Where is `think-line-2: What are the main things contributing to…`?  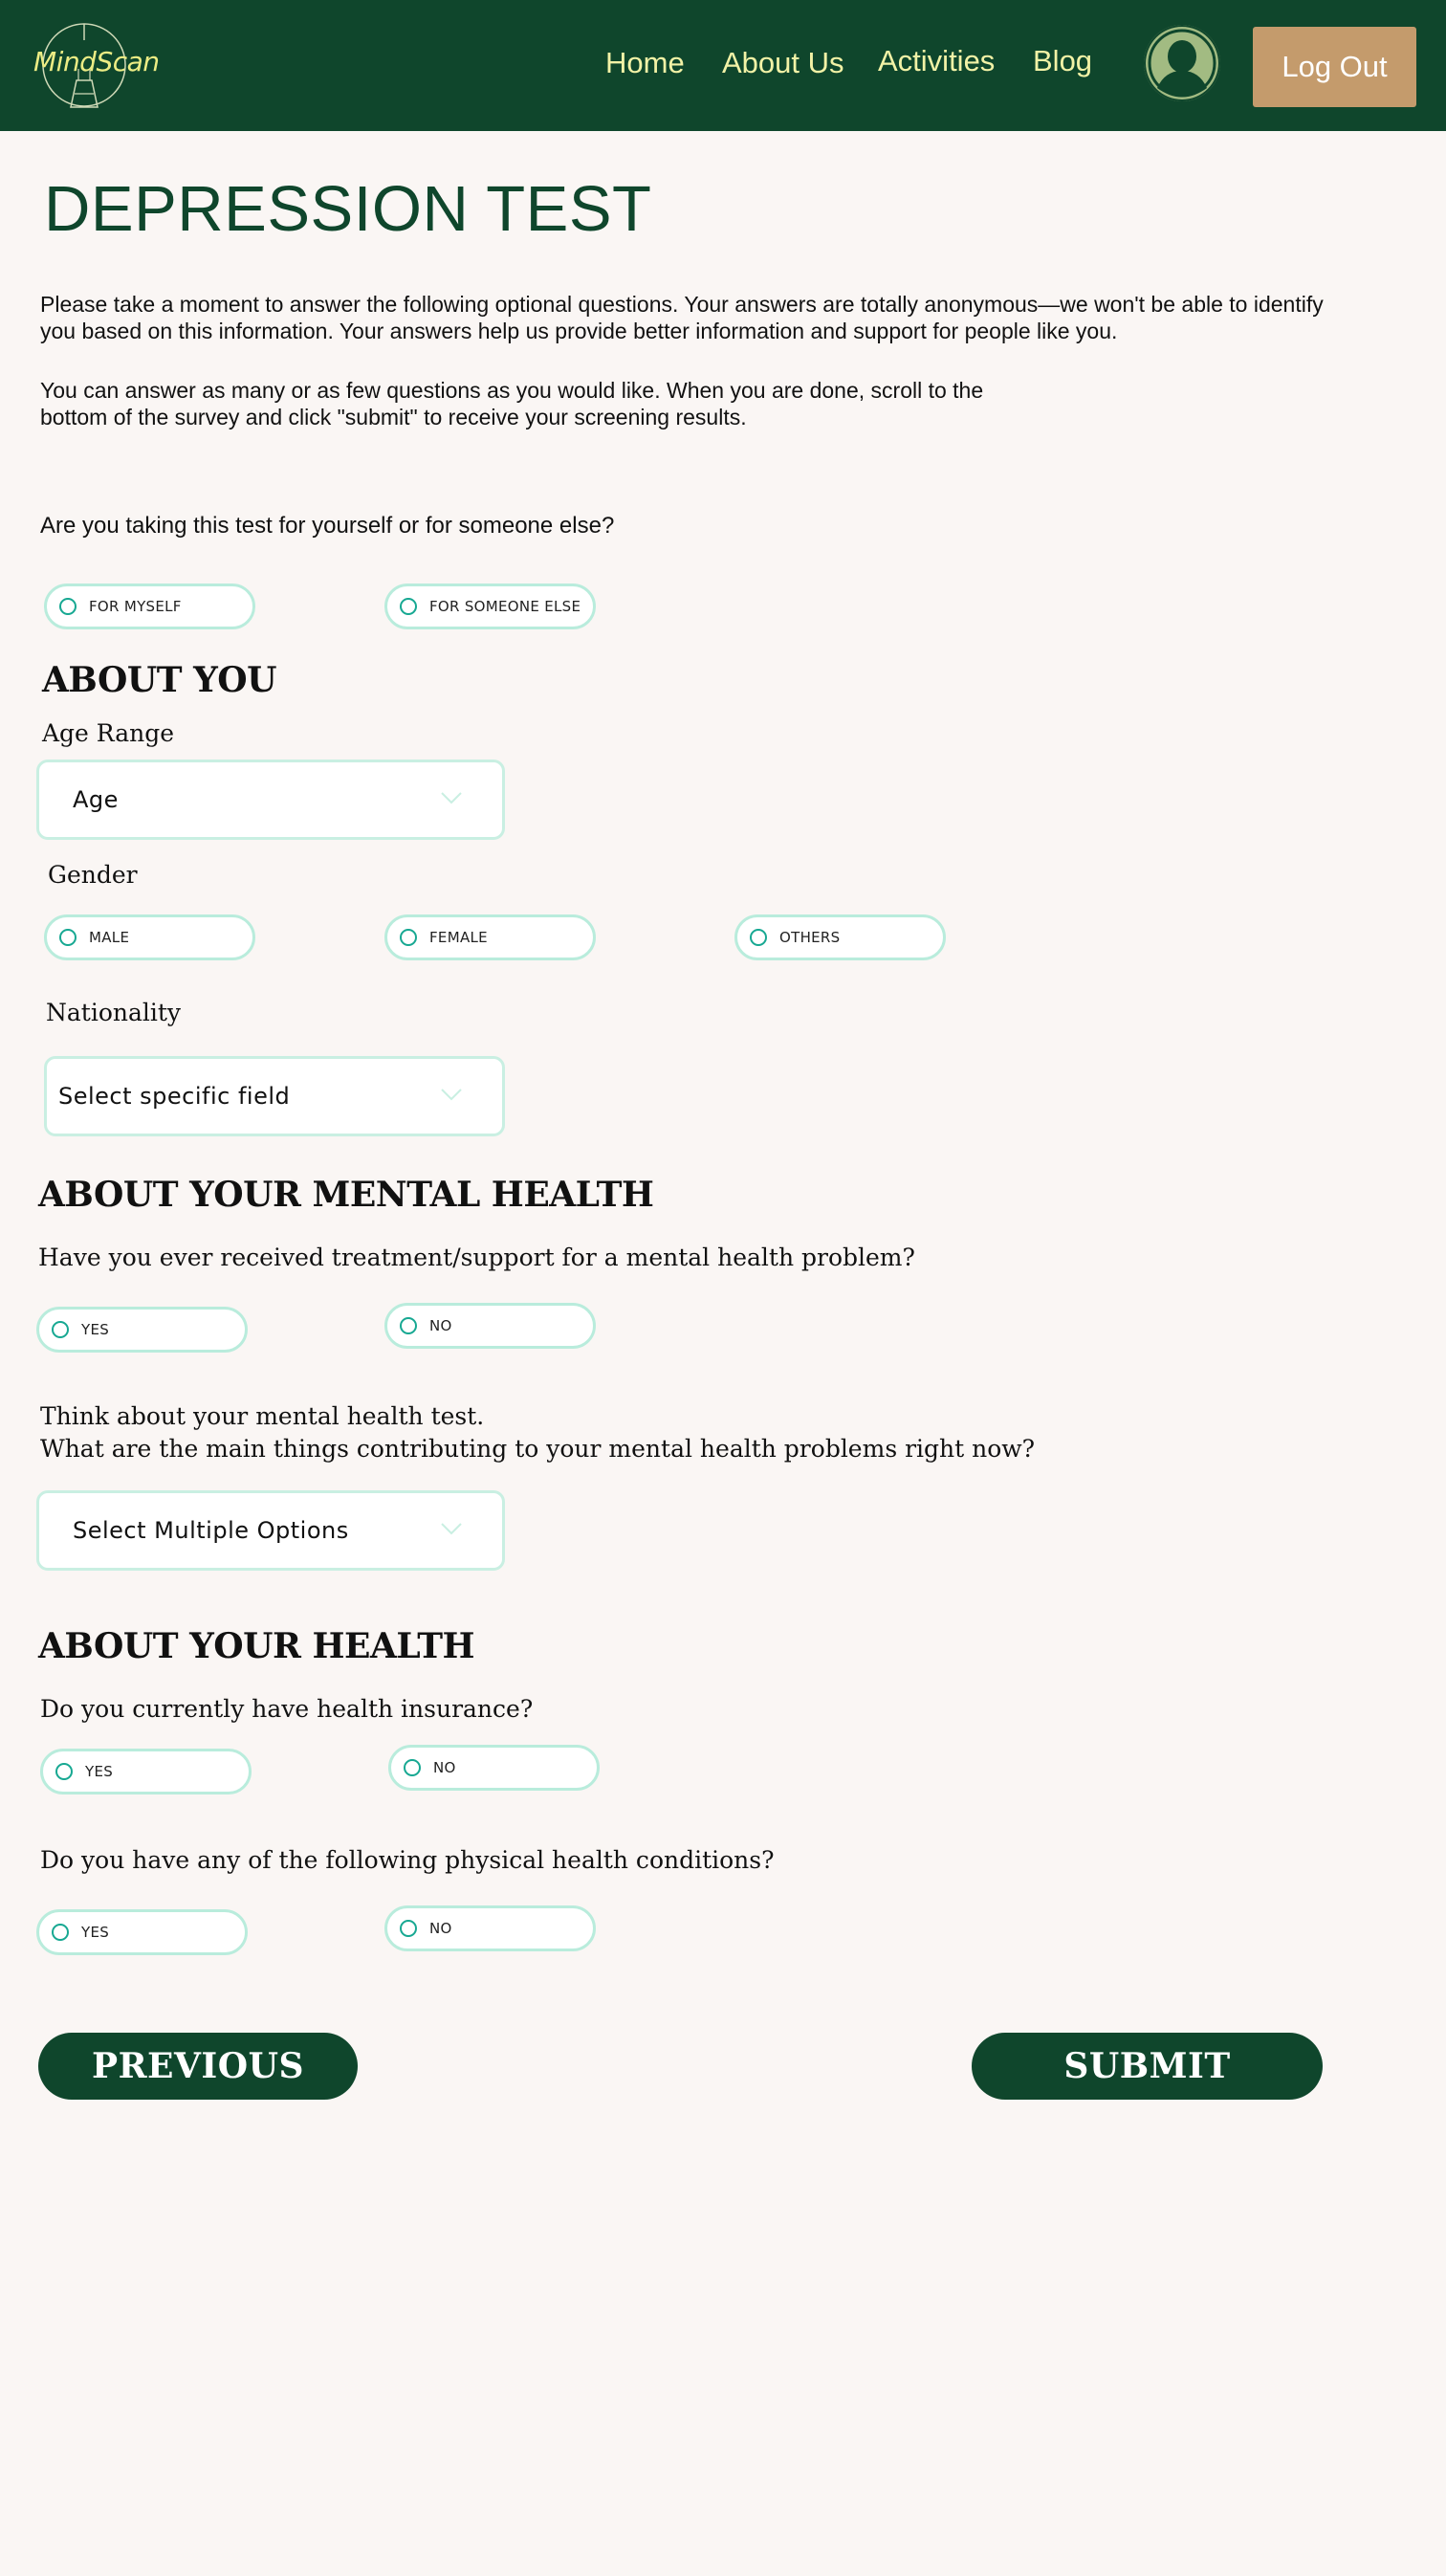 think-line-2: What are the main things contributing to… is located at coordinates (538, 1449).